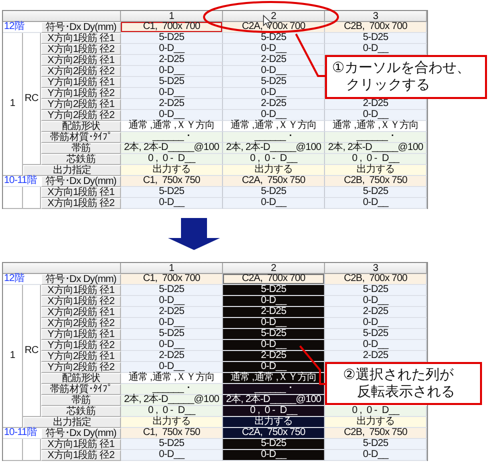 The image size is (495, 475). I want to click on callout-text: クリックする, so click(388, 85).